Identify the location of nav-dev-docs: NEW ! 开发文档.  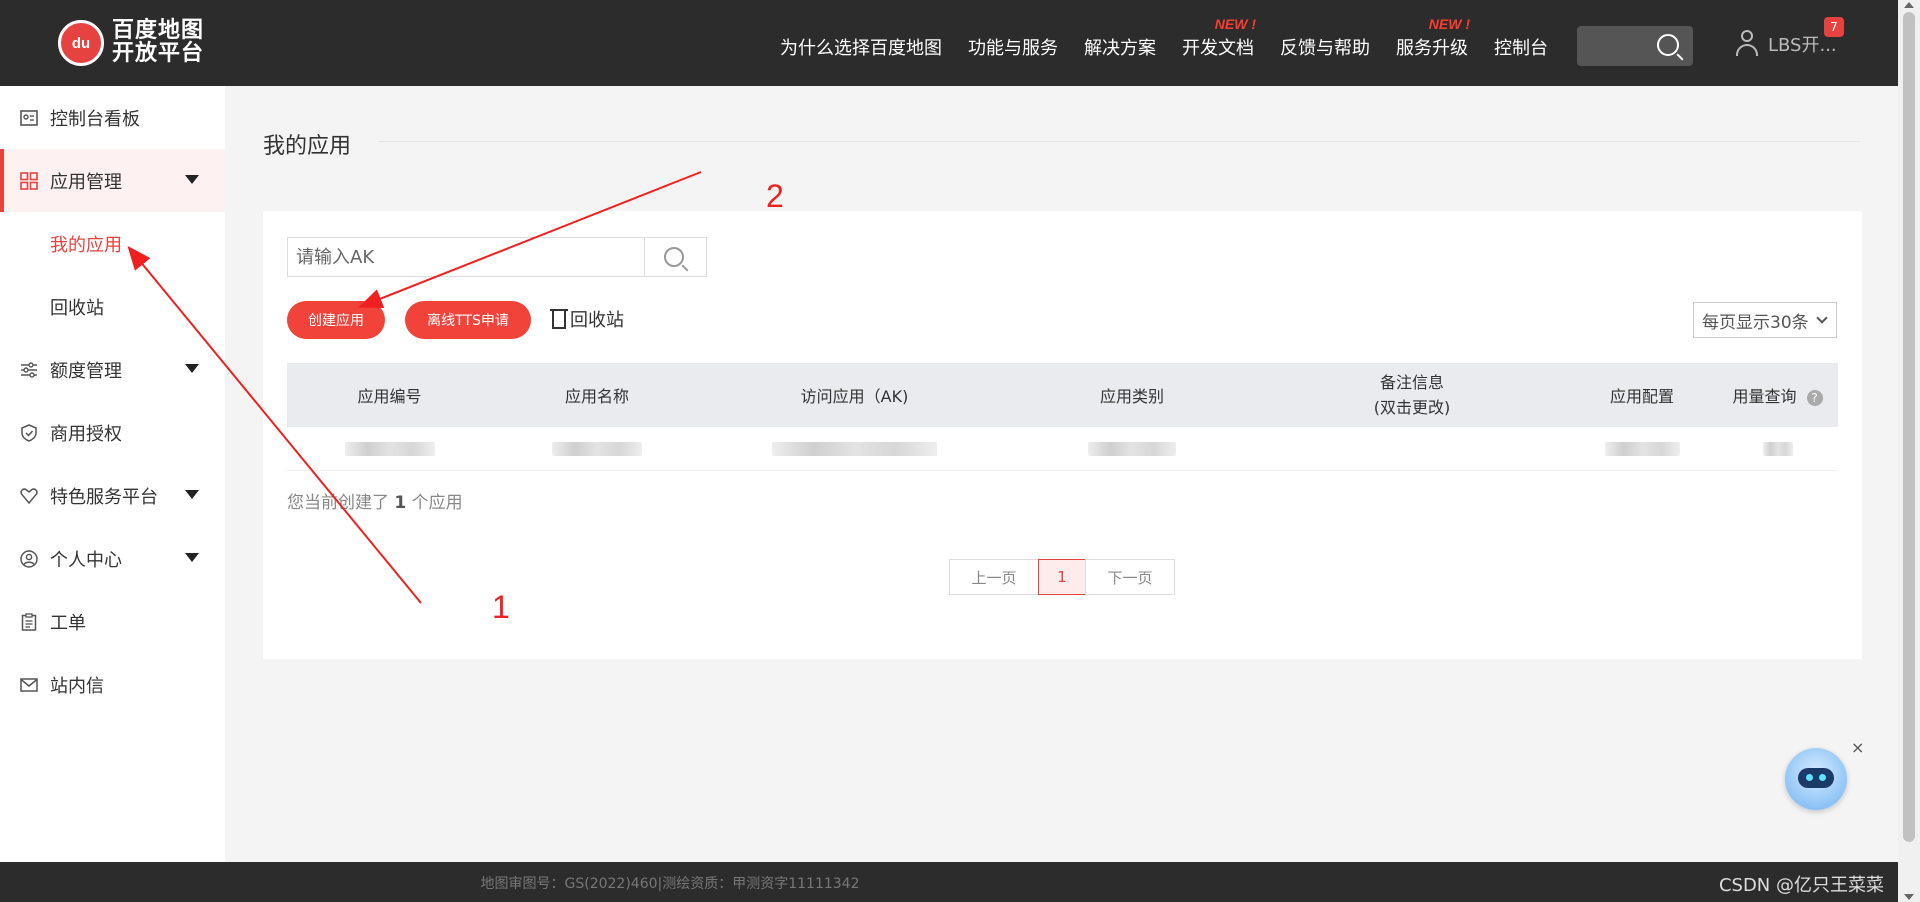
(1219, 38).